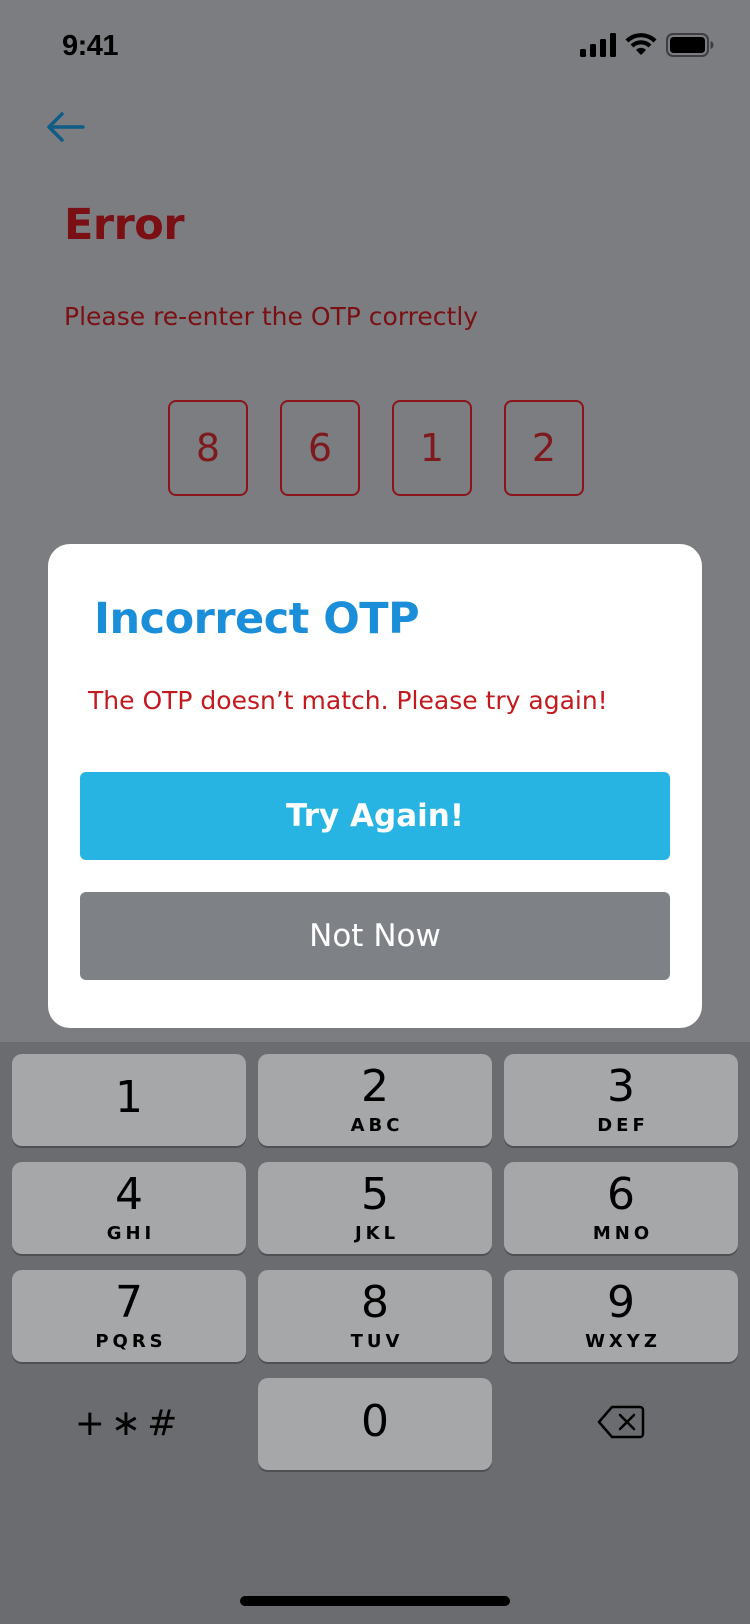  What do you see at coordinates (623, 1341) in the screenshot?
I see `key-9-letters: WXYZ` at bounding box center [623, 1341].